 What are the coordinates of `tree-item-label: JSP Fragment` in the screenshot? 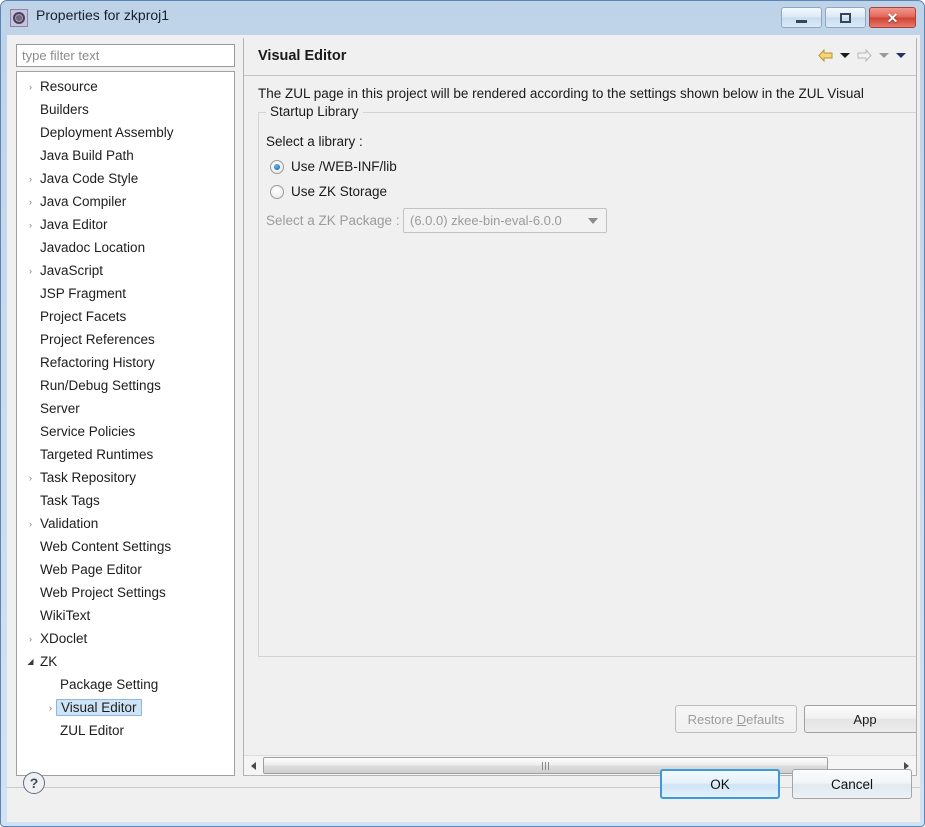 It's located at (83, 293).